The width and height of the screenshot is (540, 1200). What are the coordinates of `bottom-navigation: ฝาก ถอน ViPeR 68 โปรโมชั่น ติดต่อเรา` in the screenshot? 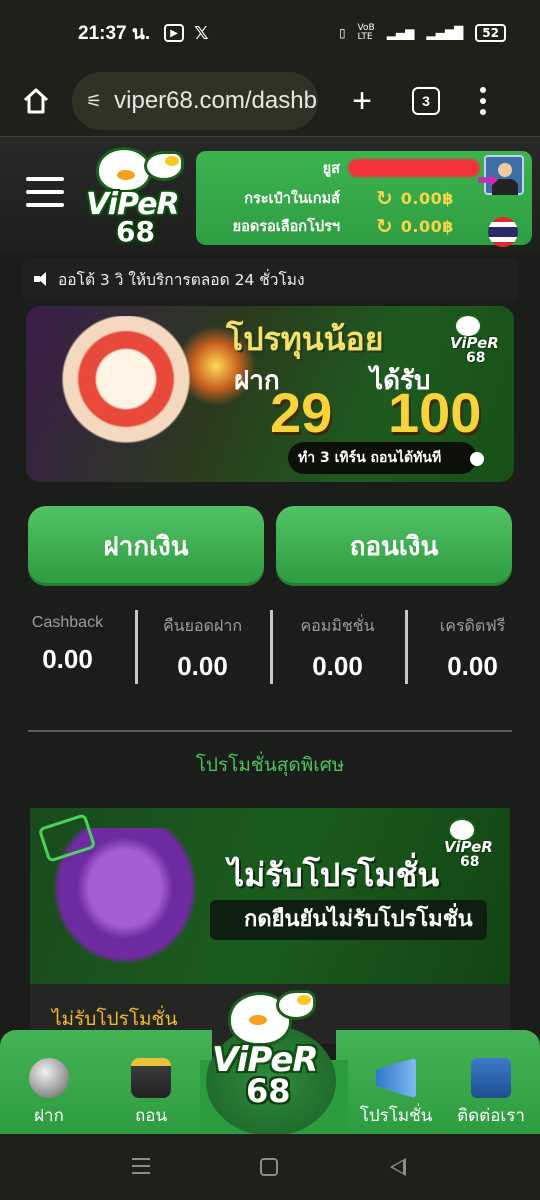 It's located at (270, 1063).